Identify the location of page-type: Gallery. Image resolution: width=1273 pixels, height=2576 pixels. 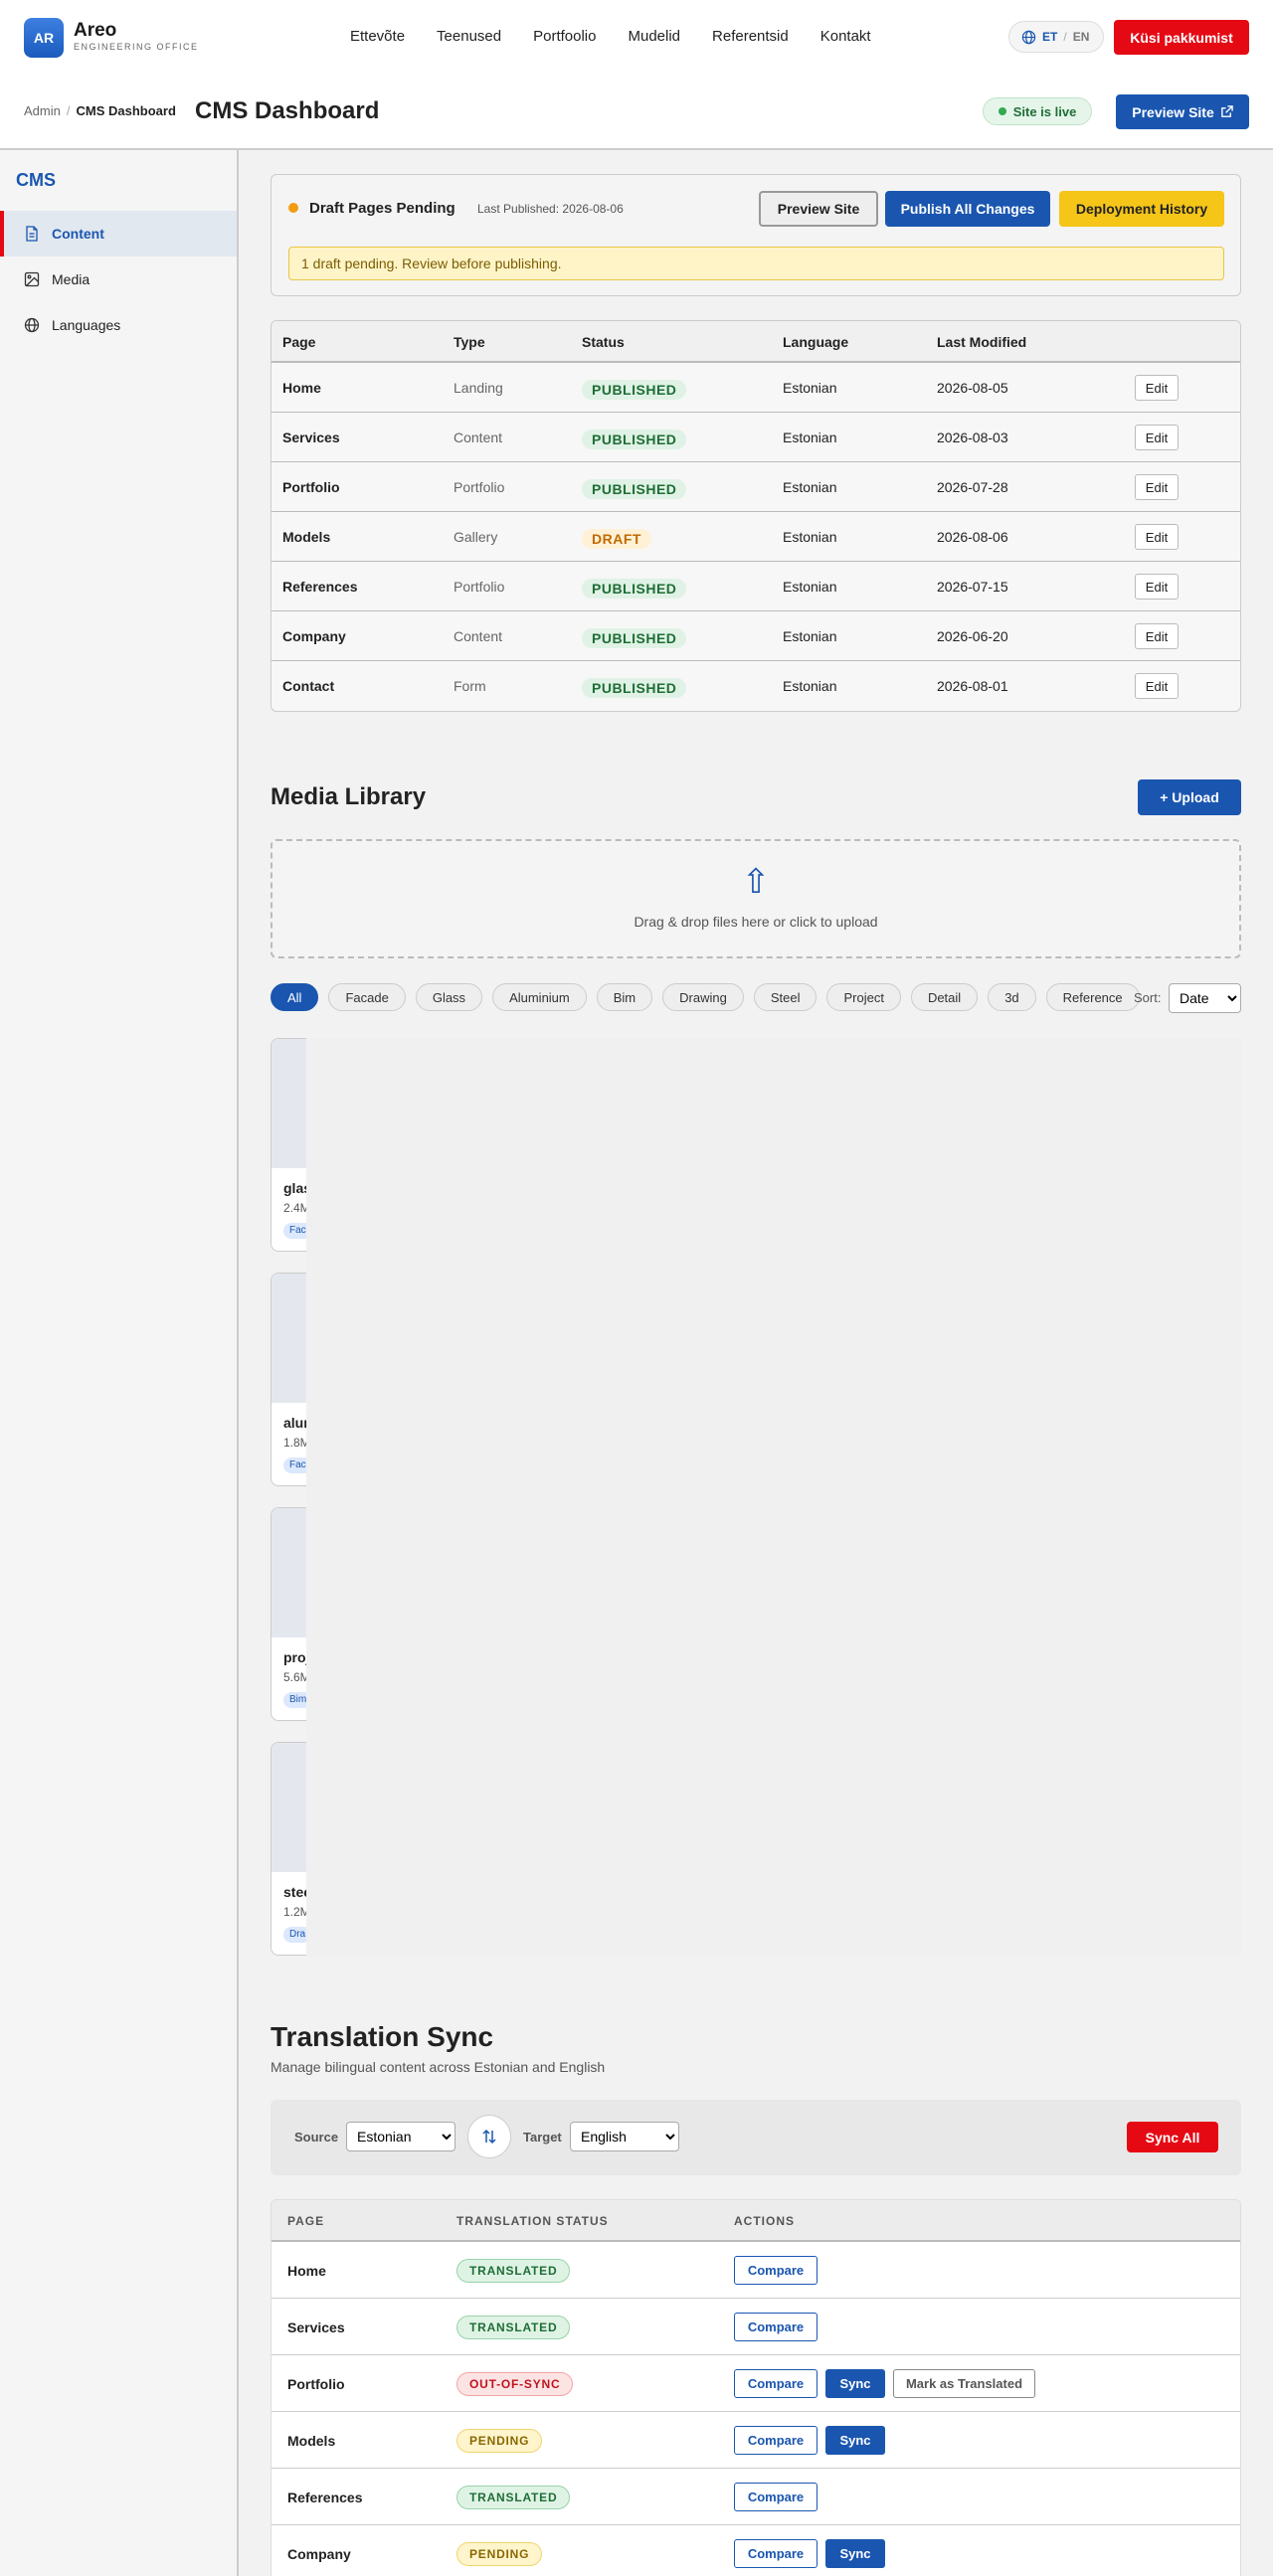
(476, 537).